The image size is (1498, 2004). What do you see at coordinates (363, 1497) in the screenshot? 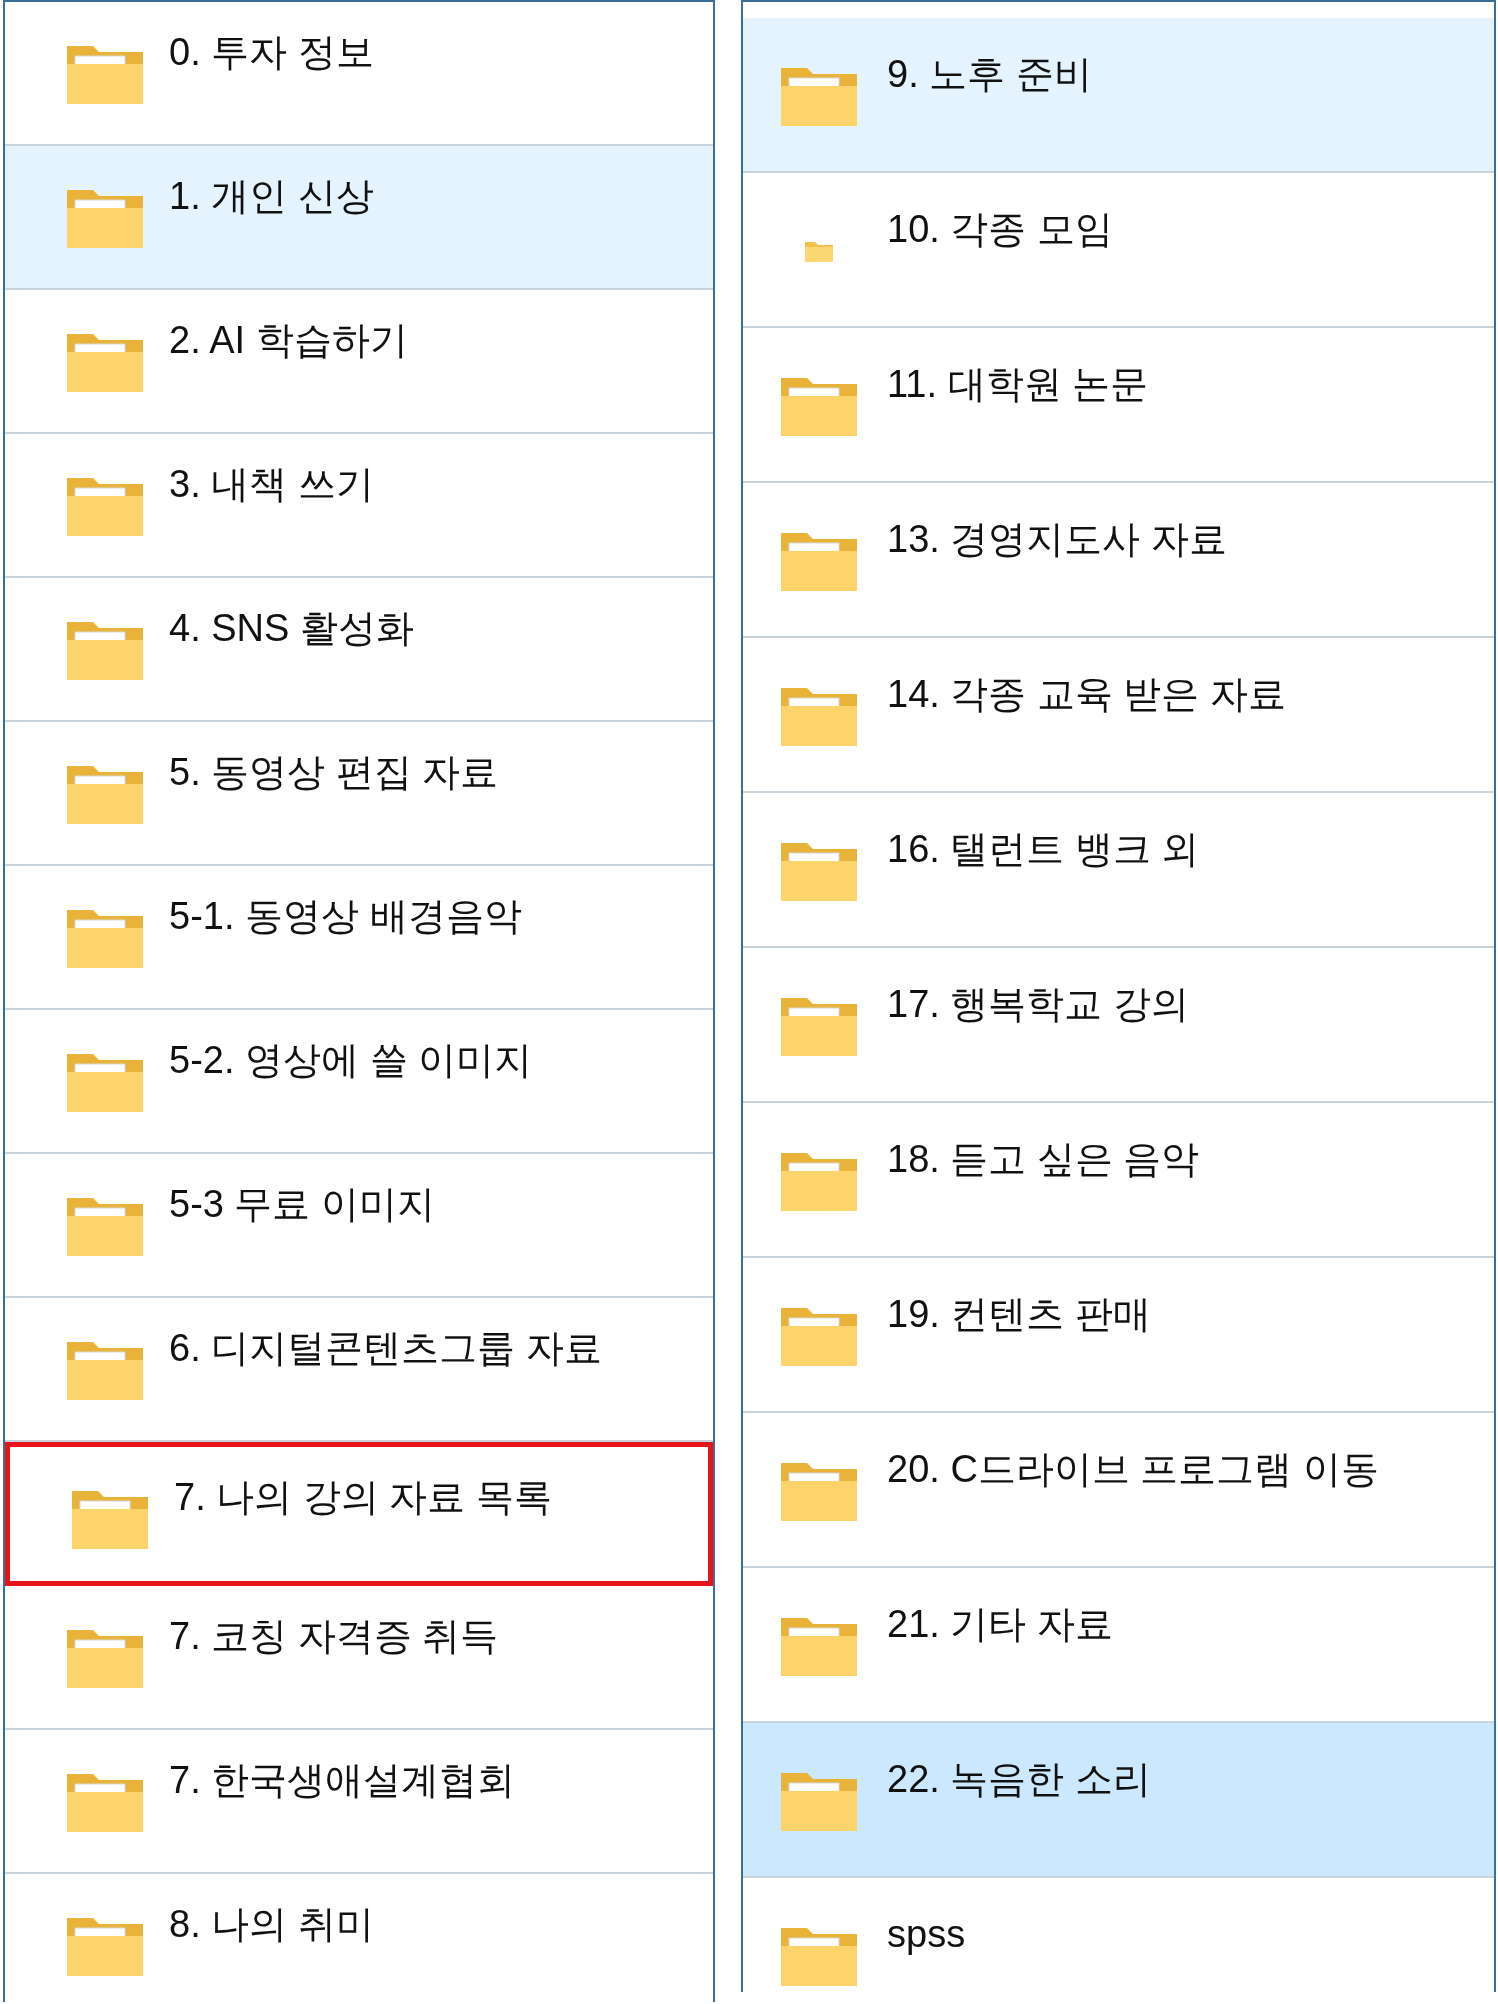
I see `folder-name: 7. 나의 강의 자료 목록` at bounding box center [363, 1497].